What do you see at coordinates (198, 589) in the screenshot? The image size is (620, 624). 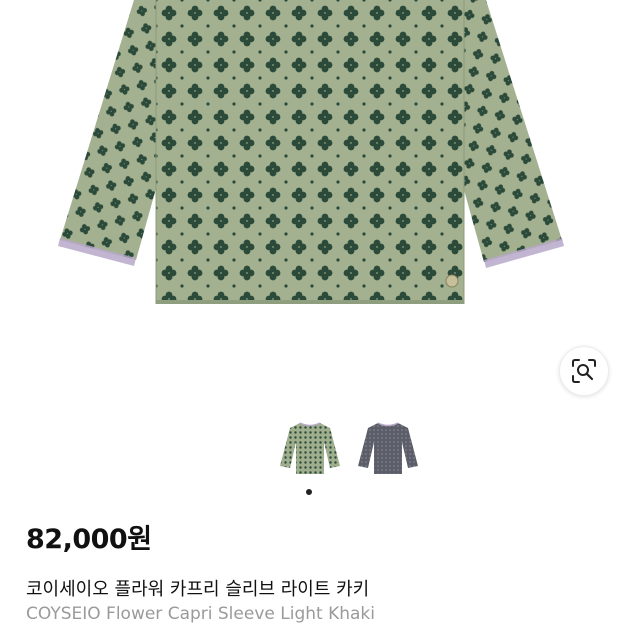 I see `product-title-korean: 코이세이오 플라워 카프리 슬리브 라이트 카키` at bounding box center [198, 589].